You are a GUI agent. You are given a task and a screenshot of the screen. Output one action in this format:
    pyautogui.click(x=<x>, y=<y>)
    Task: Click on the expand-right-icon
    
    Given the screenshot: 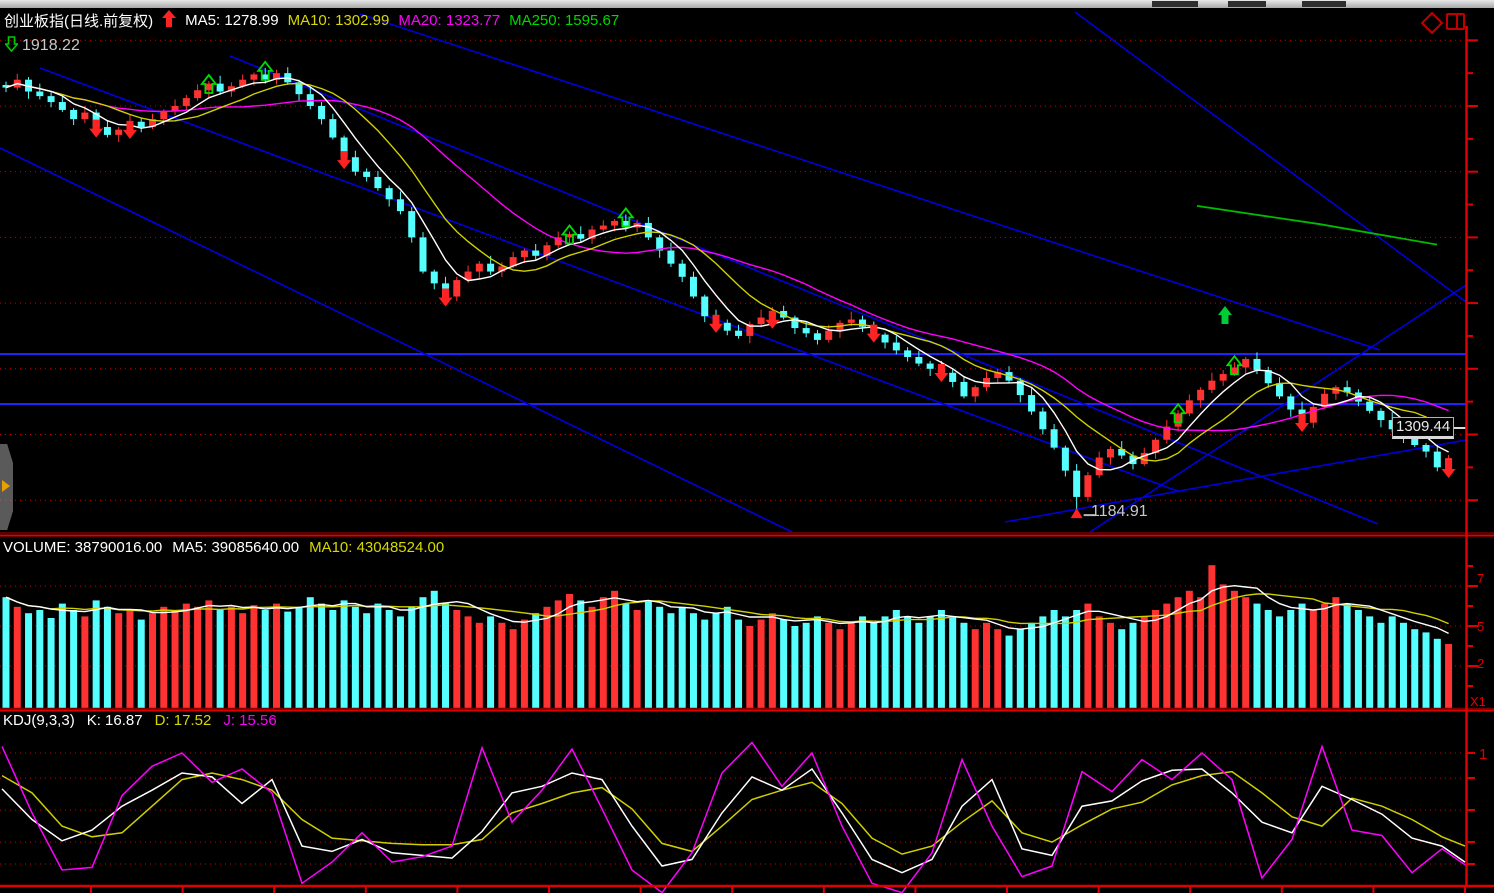 What is the action you would take?
    pyautogui.click(x=6, y=486)
    